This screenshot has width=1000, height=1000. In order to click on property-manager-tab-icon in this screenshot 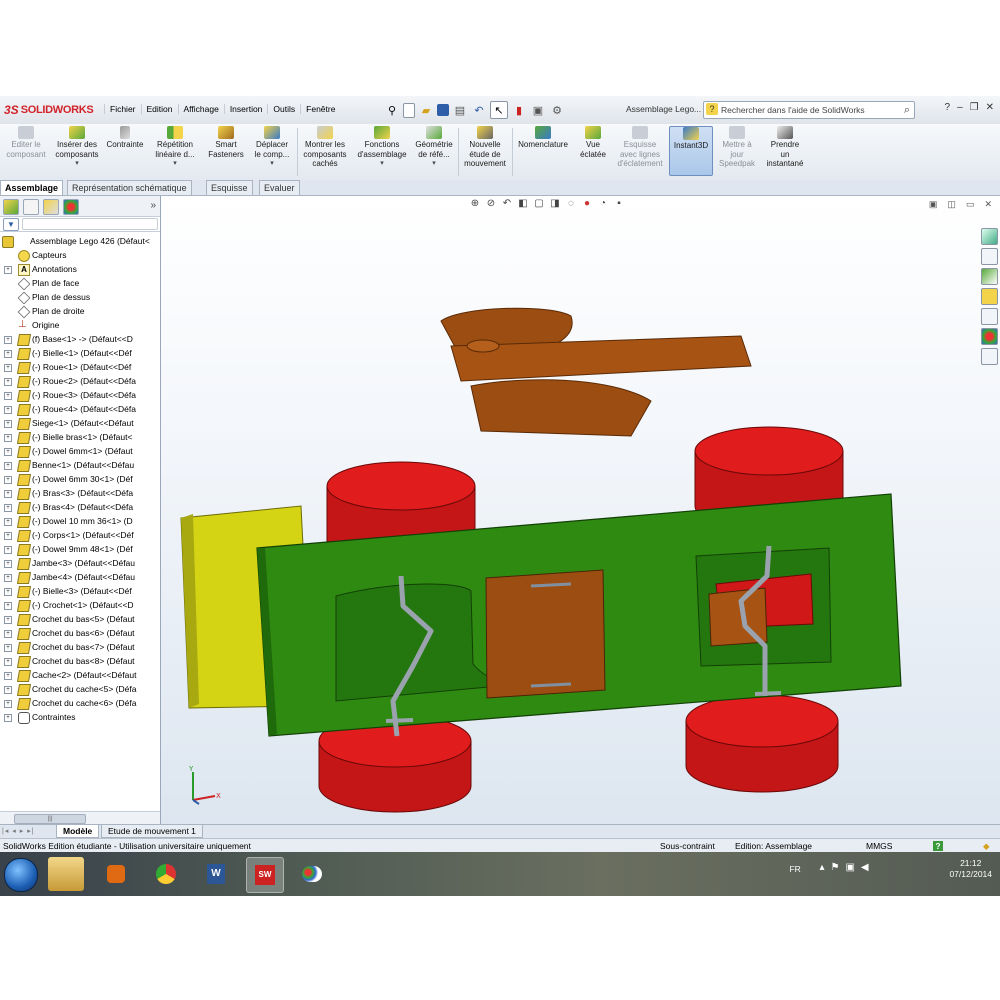, I will do `click(31, 207)`.